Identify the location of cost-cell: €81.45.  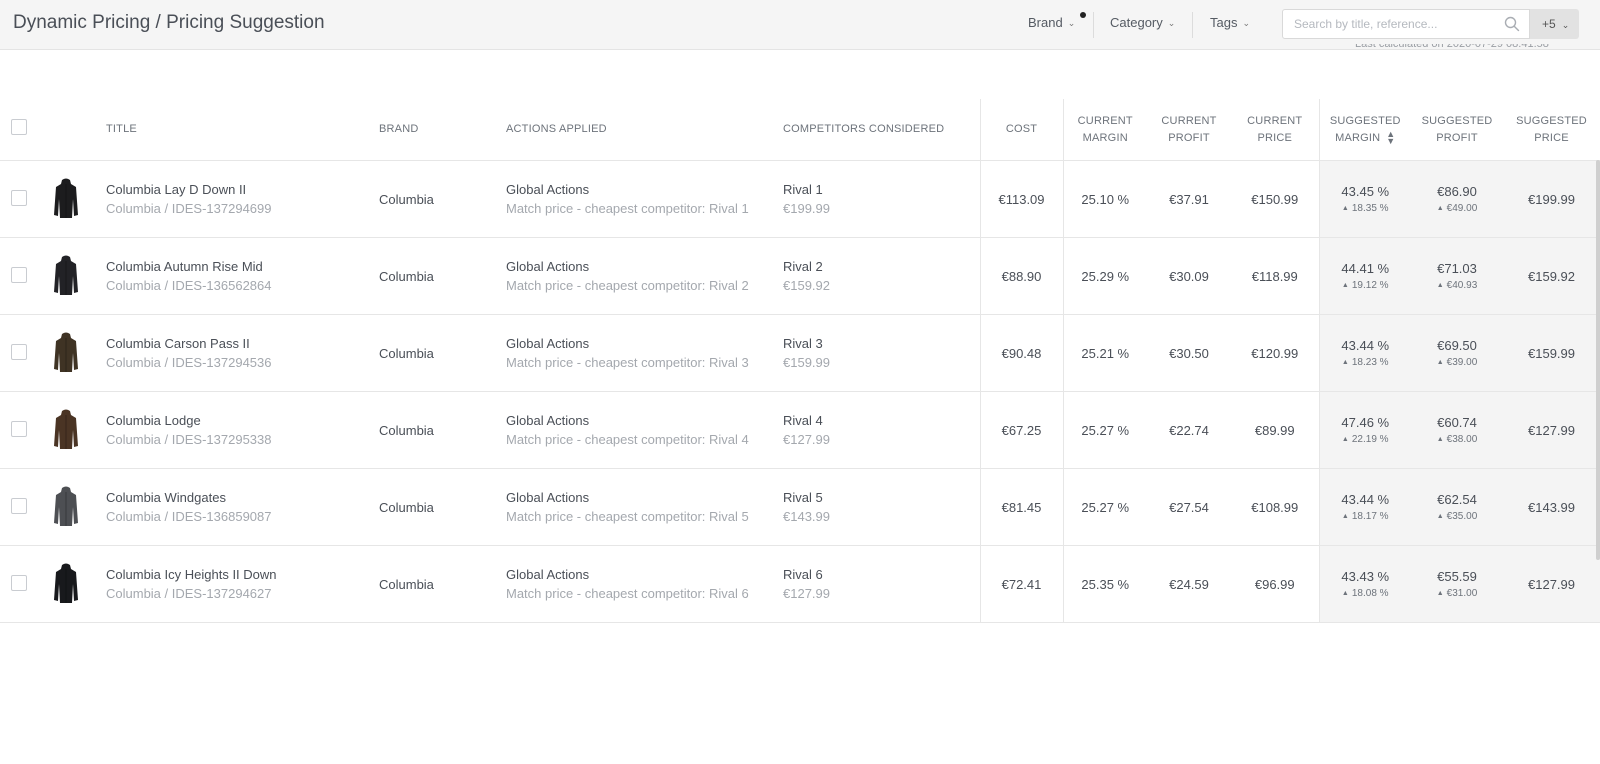
(1022, 507).